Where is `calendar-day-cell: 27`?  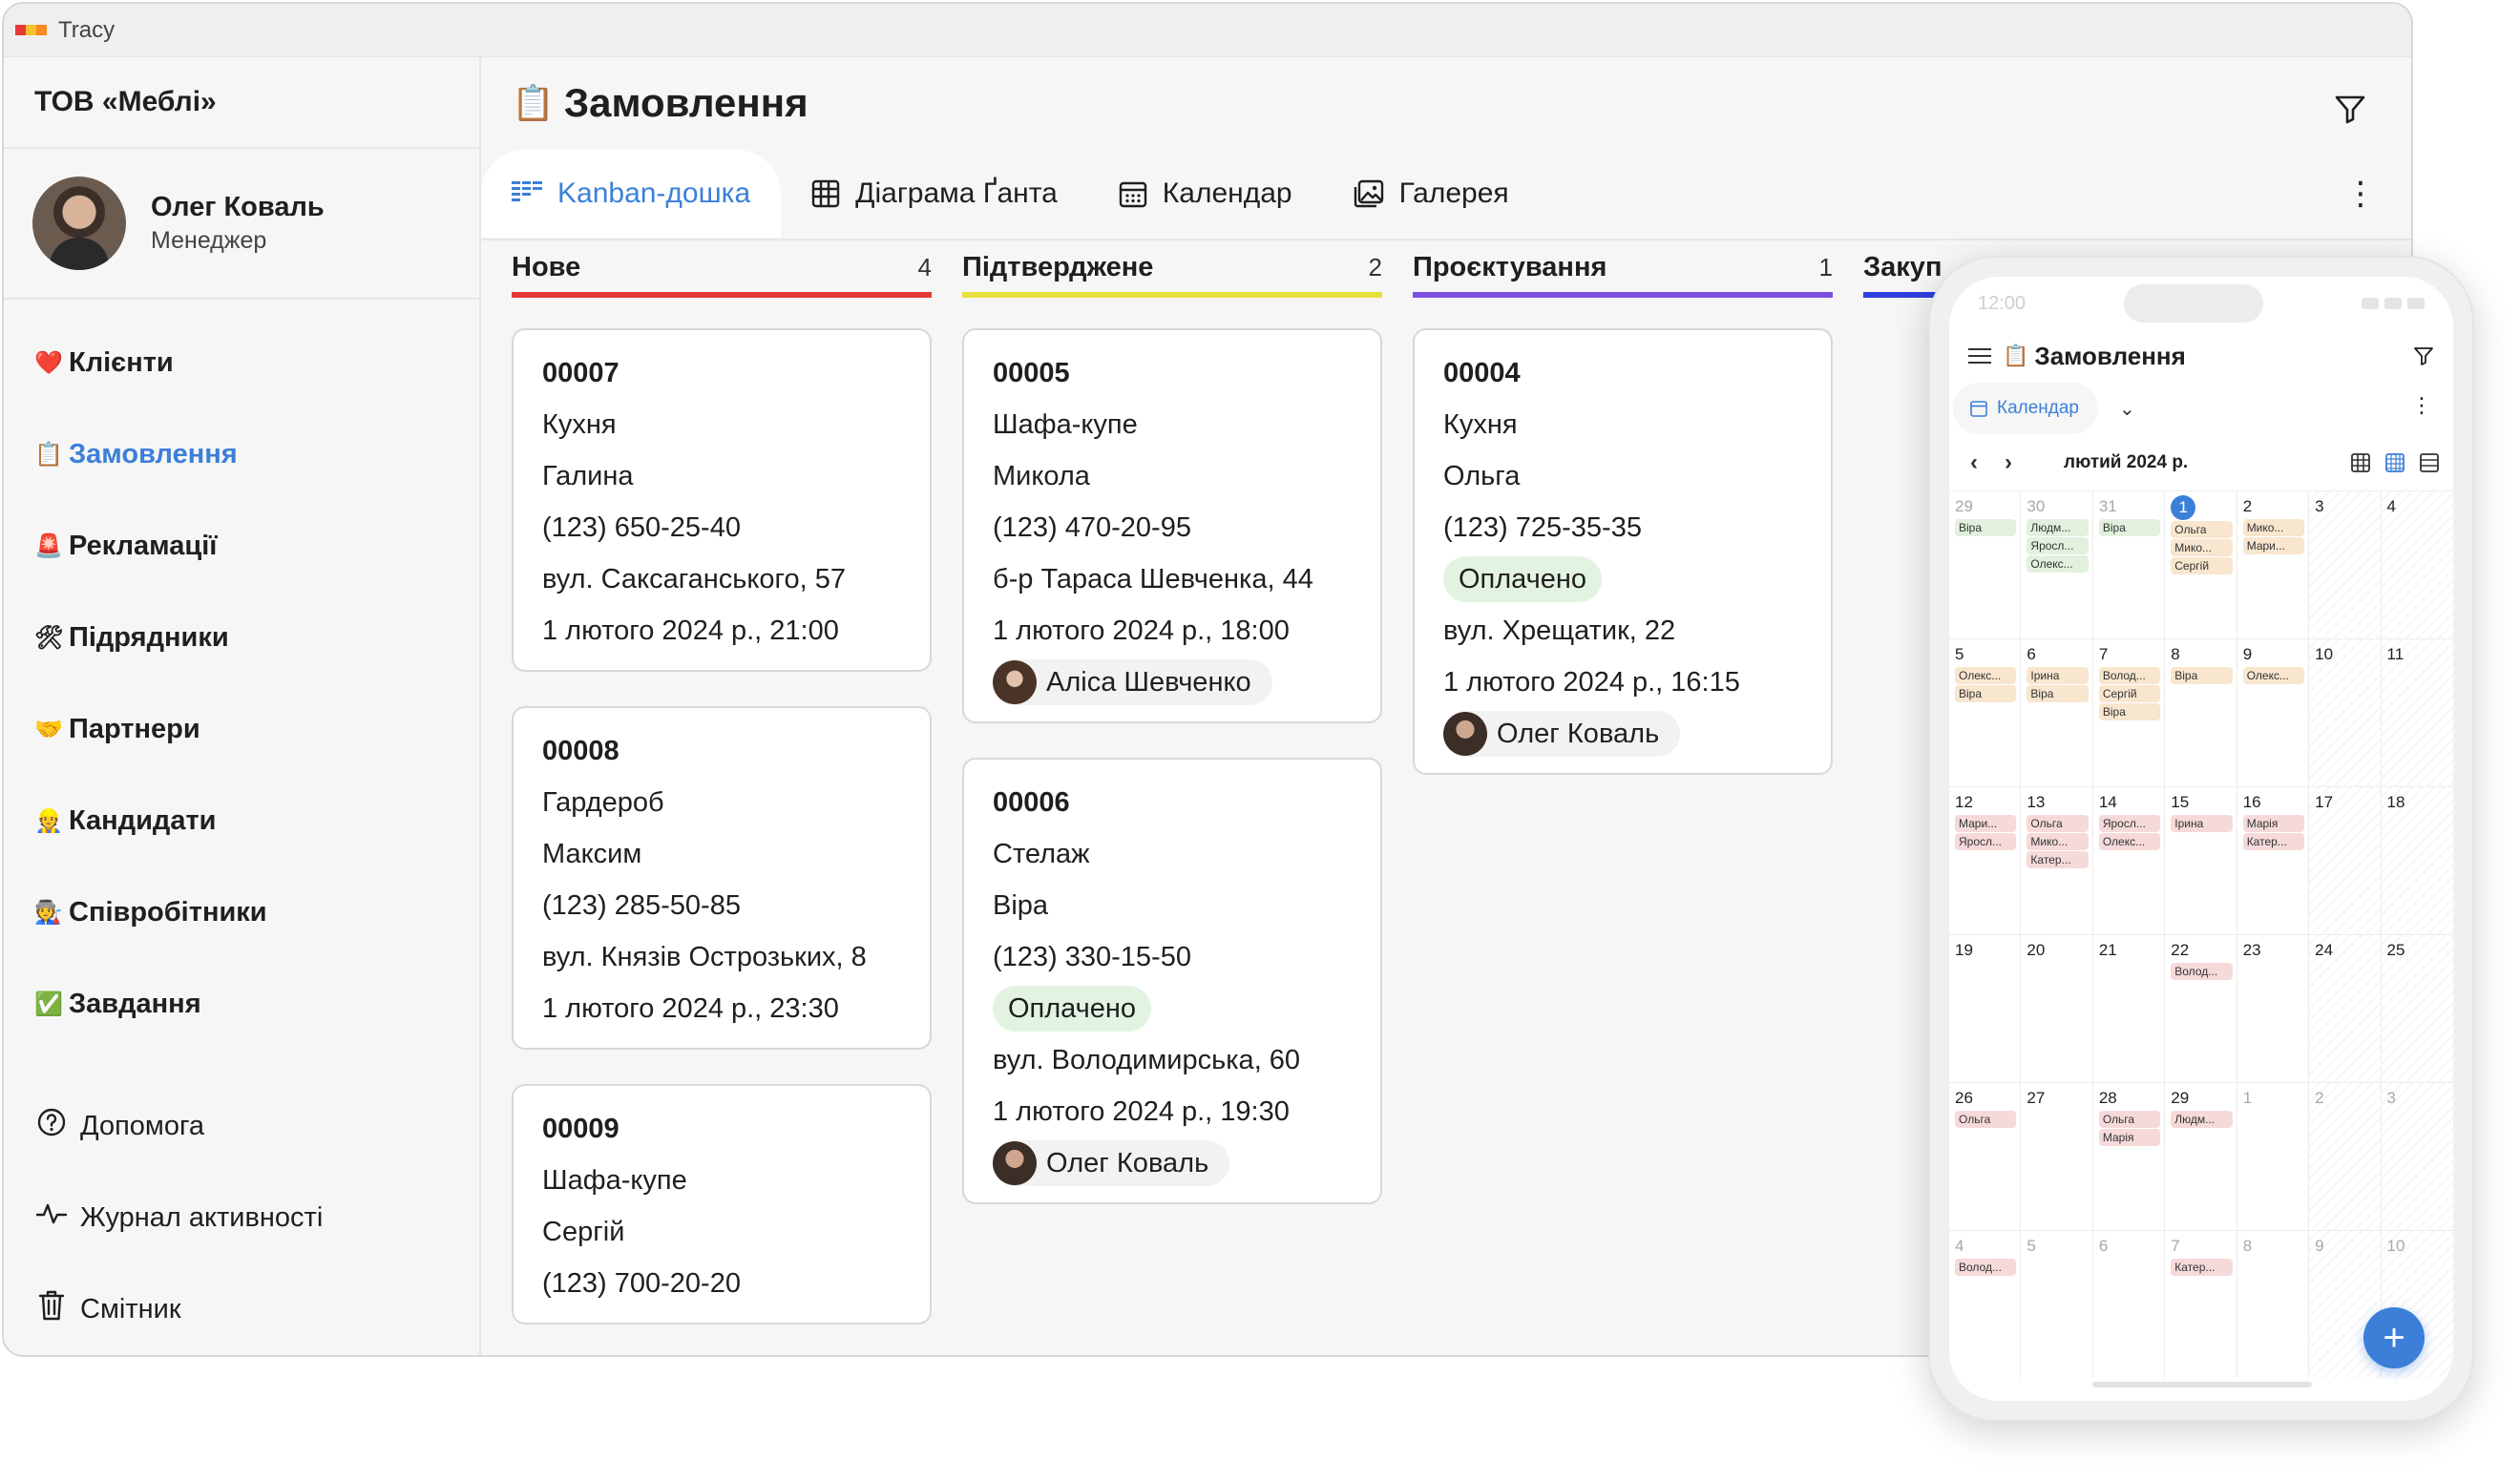
calendar-day-cell: 27 is located at coordinates (2057, 1156).